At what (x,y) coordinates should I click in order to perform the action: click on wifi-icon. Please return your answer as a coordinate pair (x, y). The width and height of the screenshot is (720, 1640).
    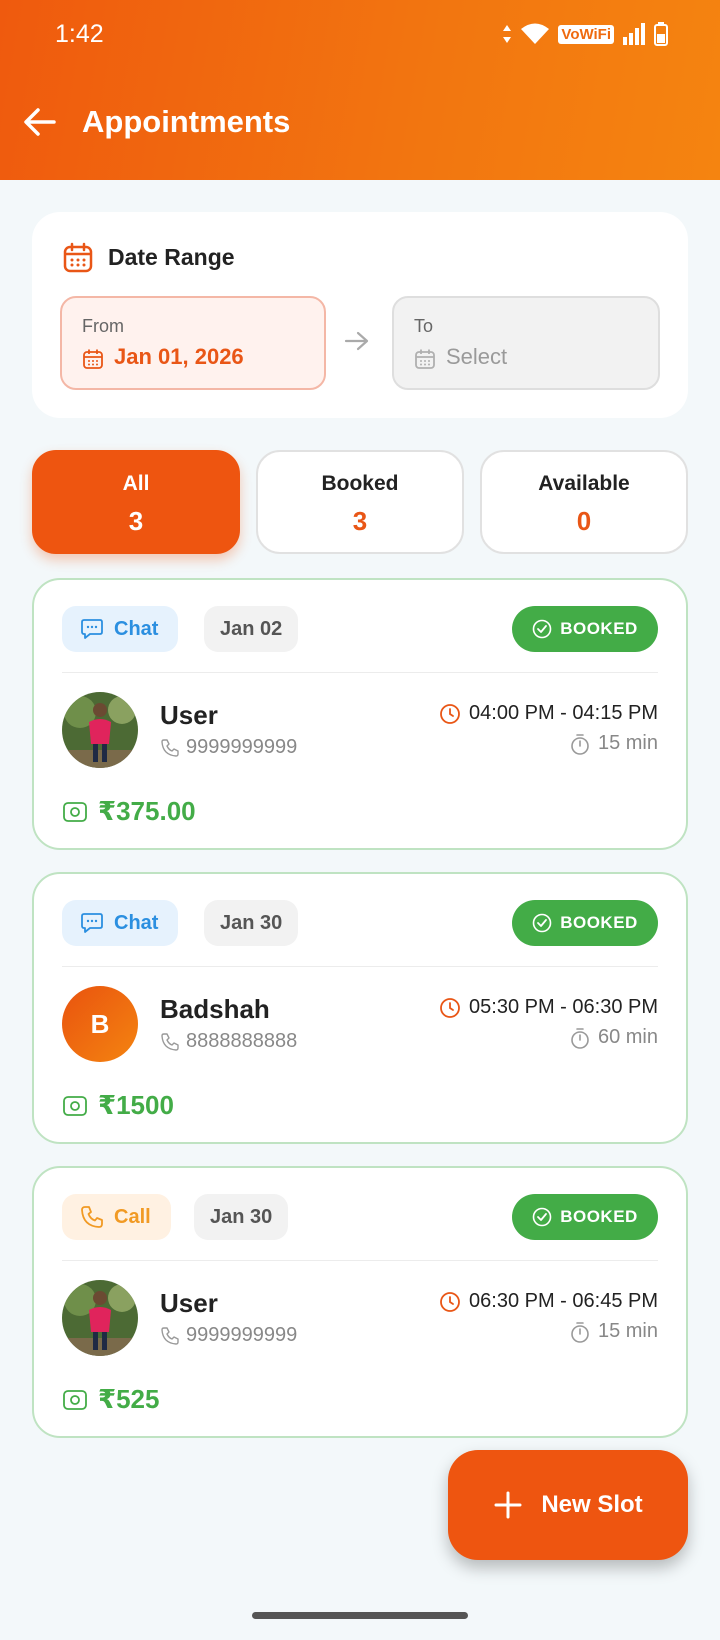
    Looking at the image, I should click on (535, 33).